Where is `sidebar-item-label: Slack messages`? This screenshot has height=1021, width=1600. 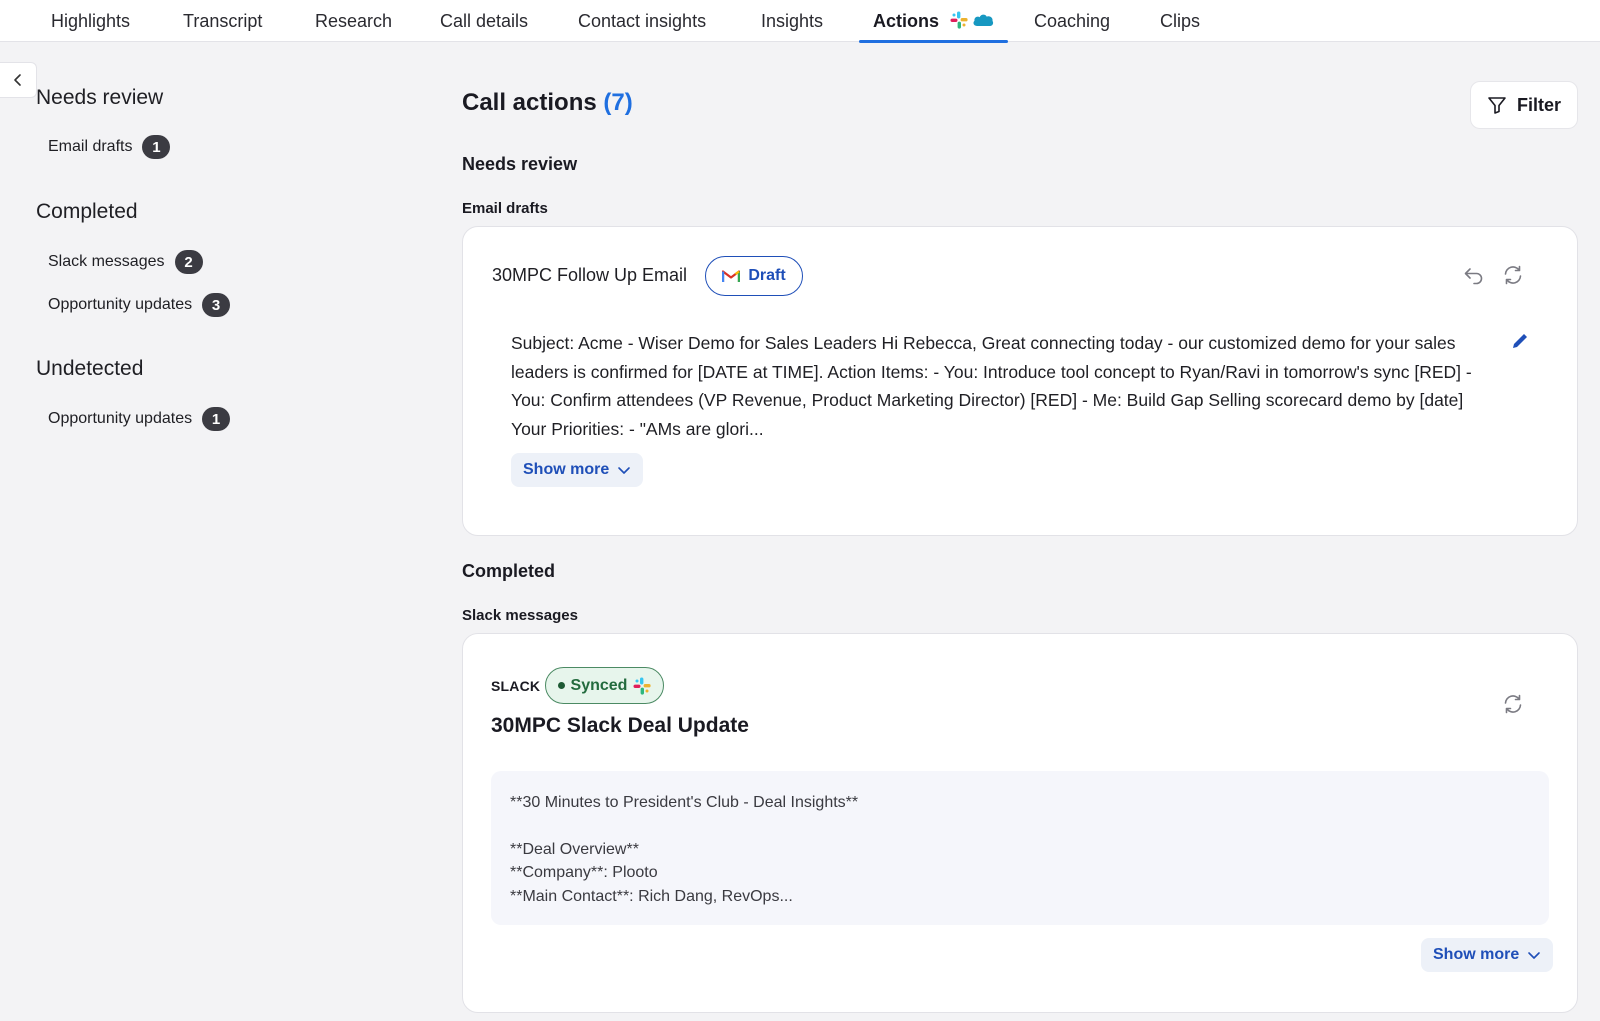 sidebar-item-label: Slack messages is located at coordinates (106, 261).